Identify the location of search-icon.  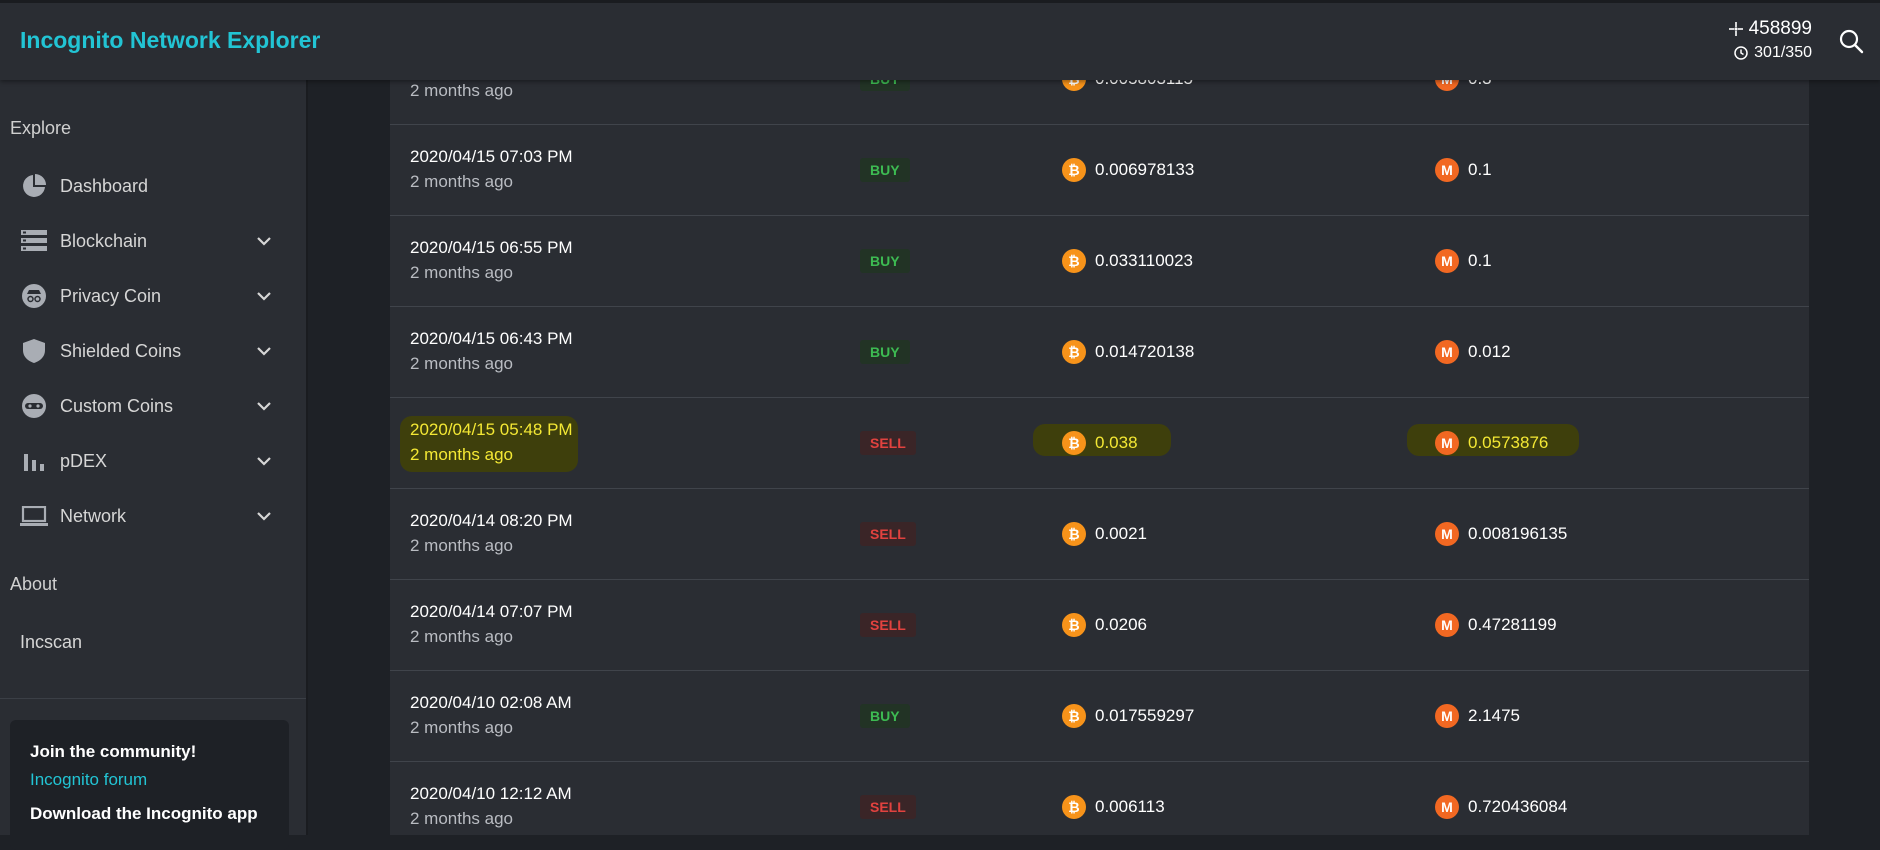
(1851, 41).